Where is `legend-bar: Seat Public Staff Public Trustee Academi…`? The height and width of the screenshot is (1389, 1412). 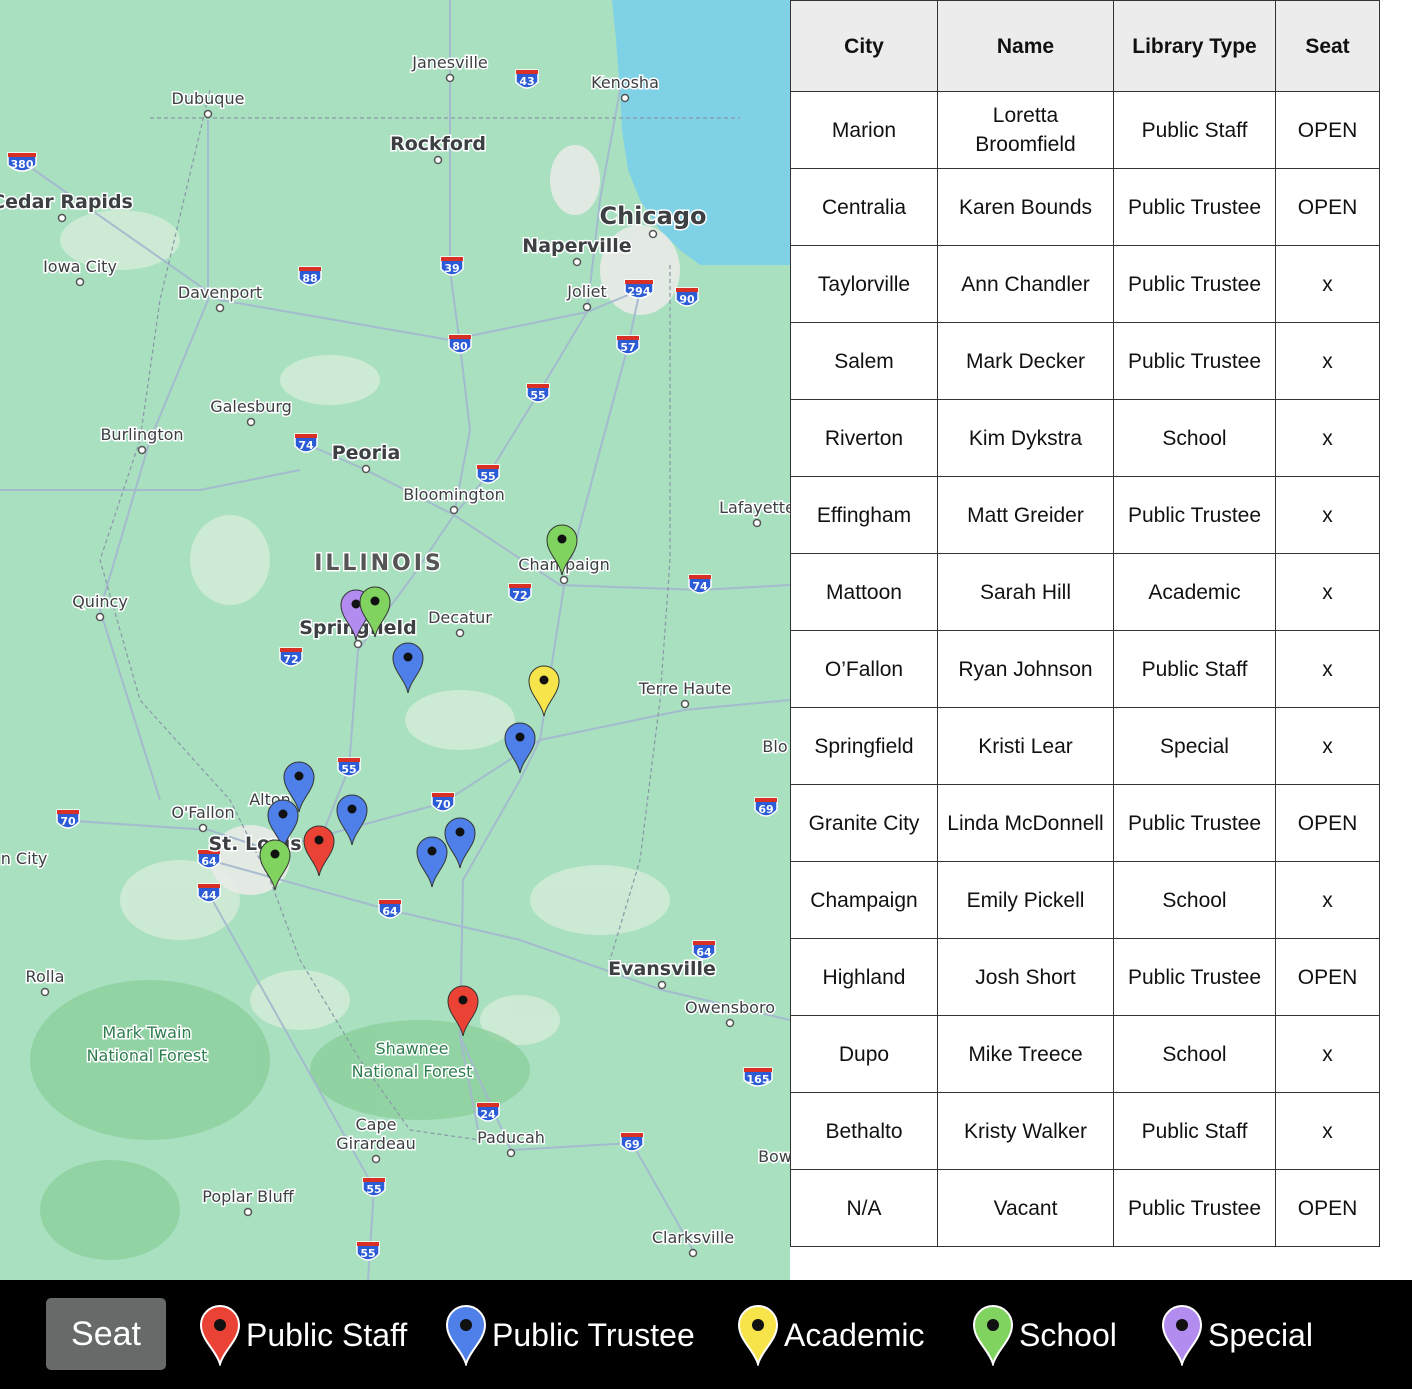 legend-bar: Seat Public Staff Public Trustee Academi… is located at coordinates (706, 1334).